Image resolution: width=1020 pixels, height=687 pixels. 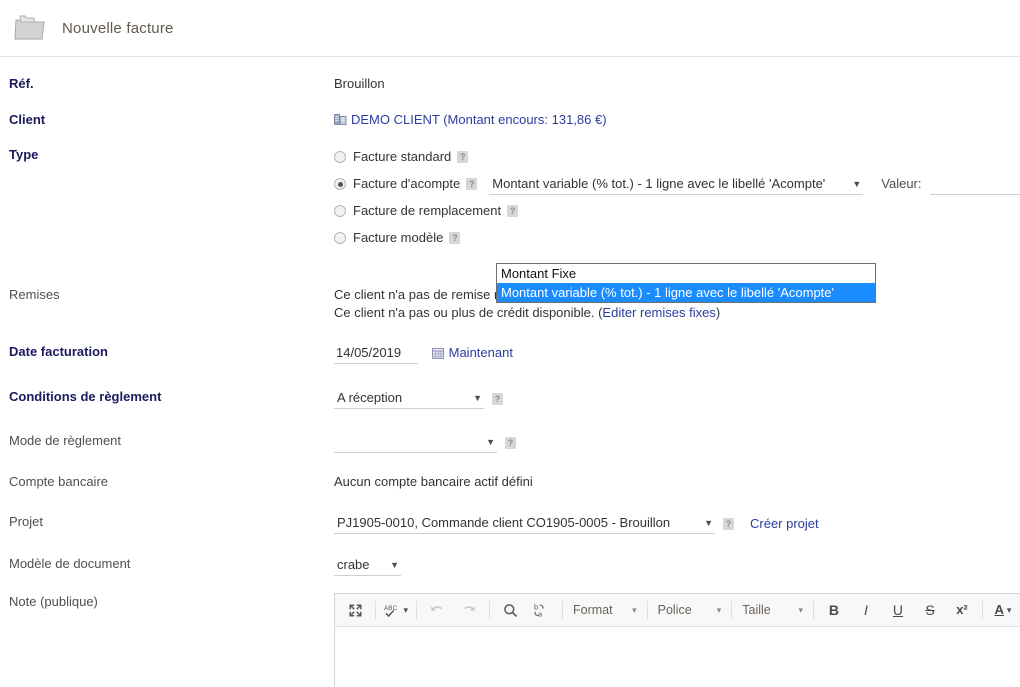 What do you see at coordinates (472, 184) in the screenshot?
I see `help-icon-facture-acompte: ?` at bounding box center [472, 184].